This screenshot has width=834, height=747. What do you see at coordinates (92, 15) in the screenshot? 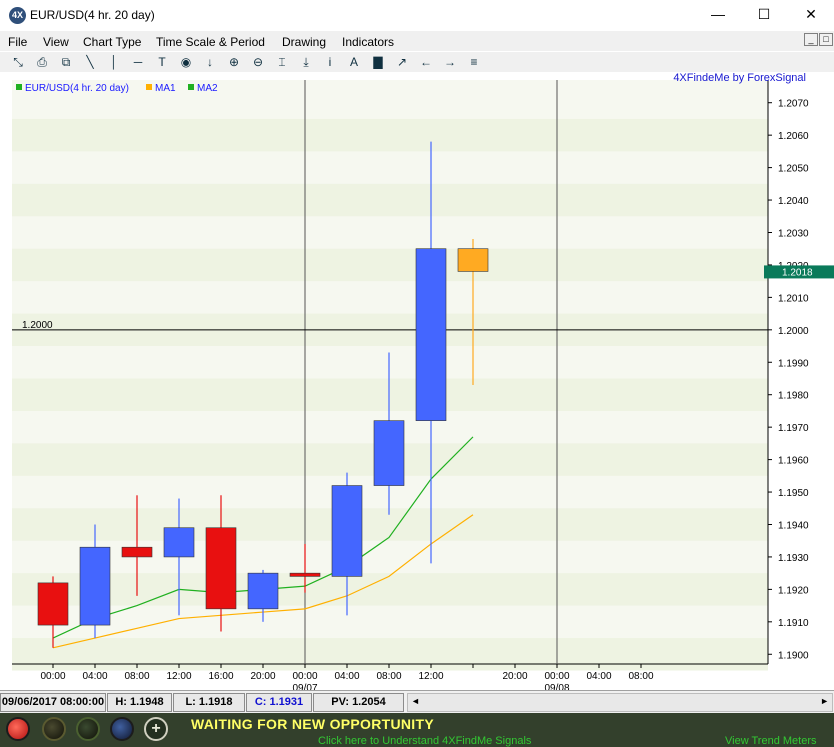
I see `window-title: EUR/USD(4 hr. 20 day)` at bounding box center [92, 15].